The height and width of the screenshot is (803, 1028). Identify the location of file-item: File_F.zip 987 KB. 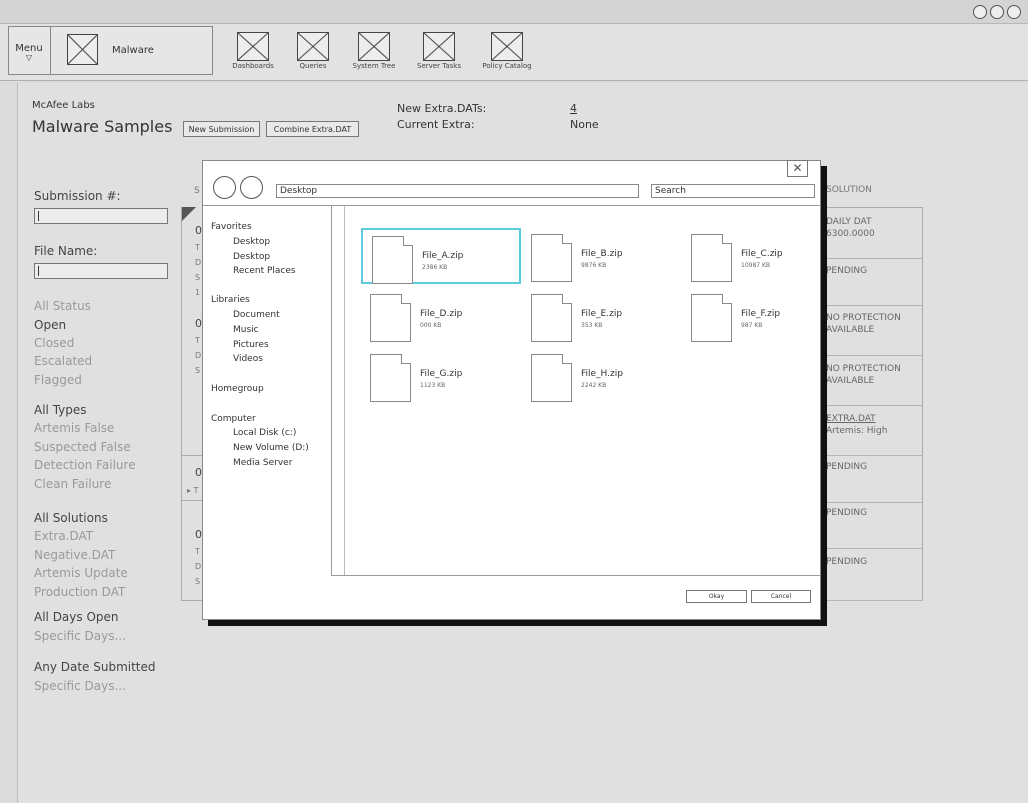
(762, 316).